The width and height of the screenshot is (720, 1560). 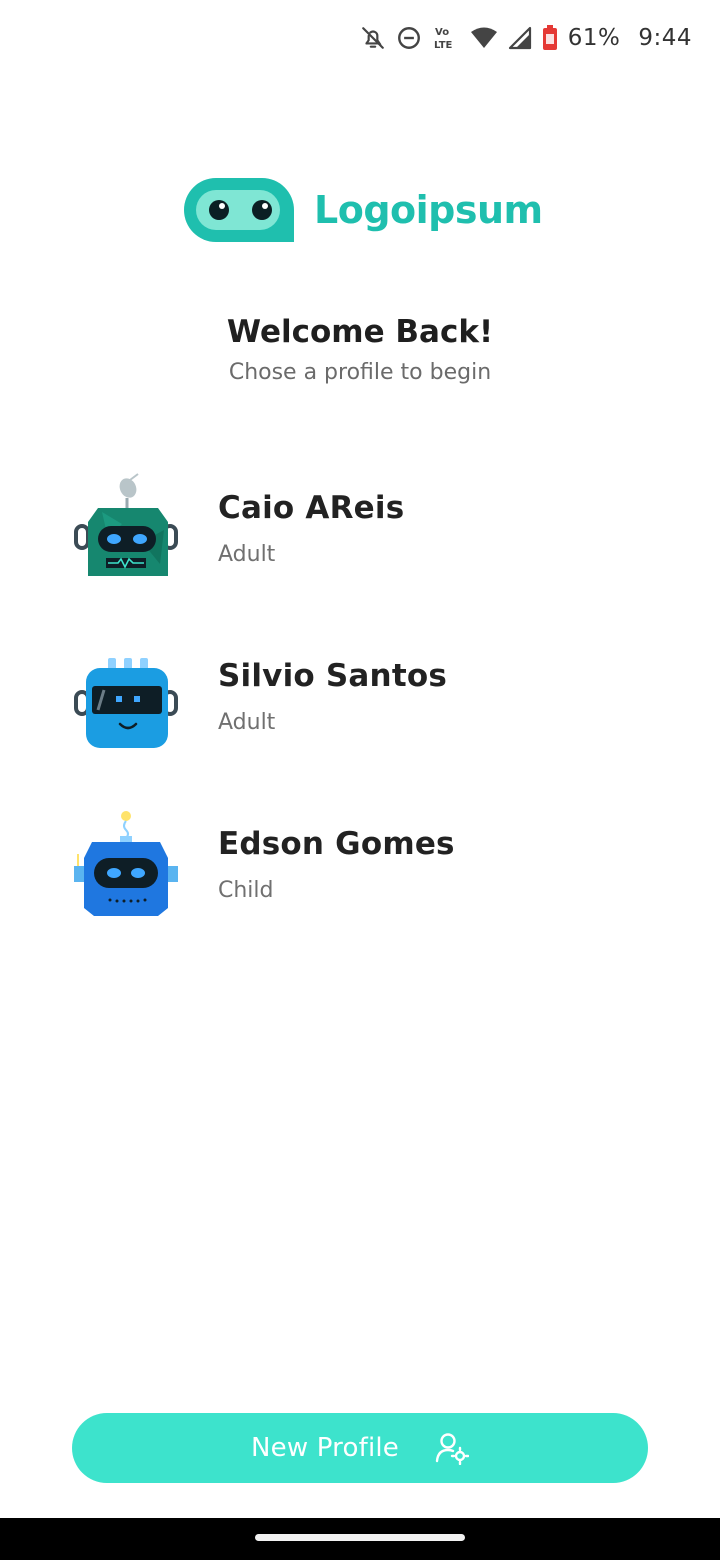 What do you see at coordinates (443, 45) in the screenshot?
I see `volte-line2: LTE` at bounding box center [443, 45].